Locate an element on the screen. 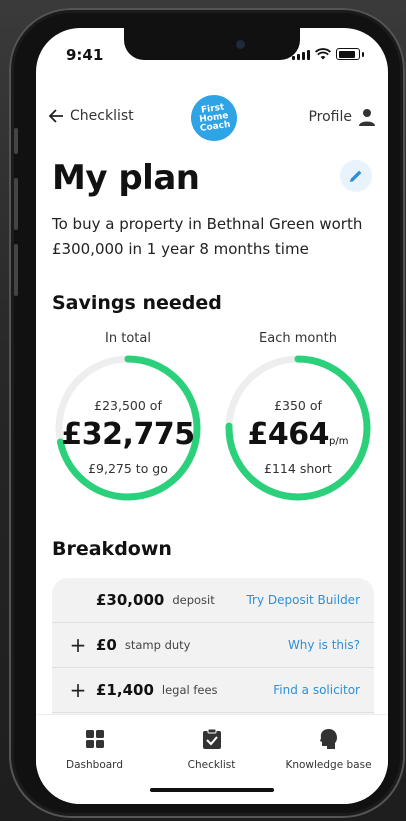 The image size is (406, 821). breakdown-row: + £1,400 legal fees Find a solicitor is located at coordinates (213, 690).